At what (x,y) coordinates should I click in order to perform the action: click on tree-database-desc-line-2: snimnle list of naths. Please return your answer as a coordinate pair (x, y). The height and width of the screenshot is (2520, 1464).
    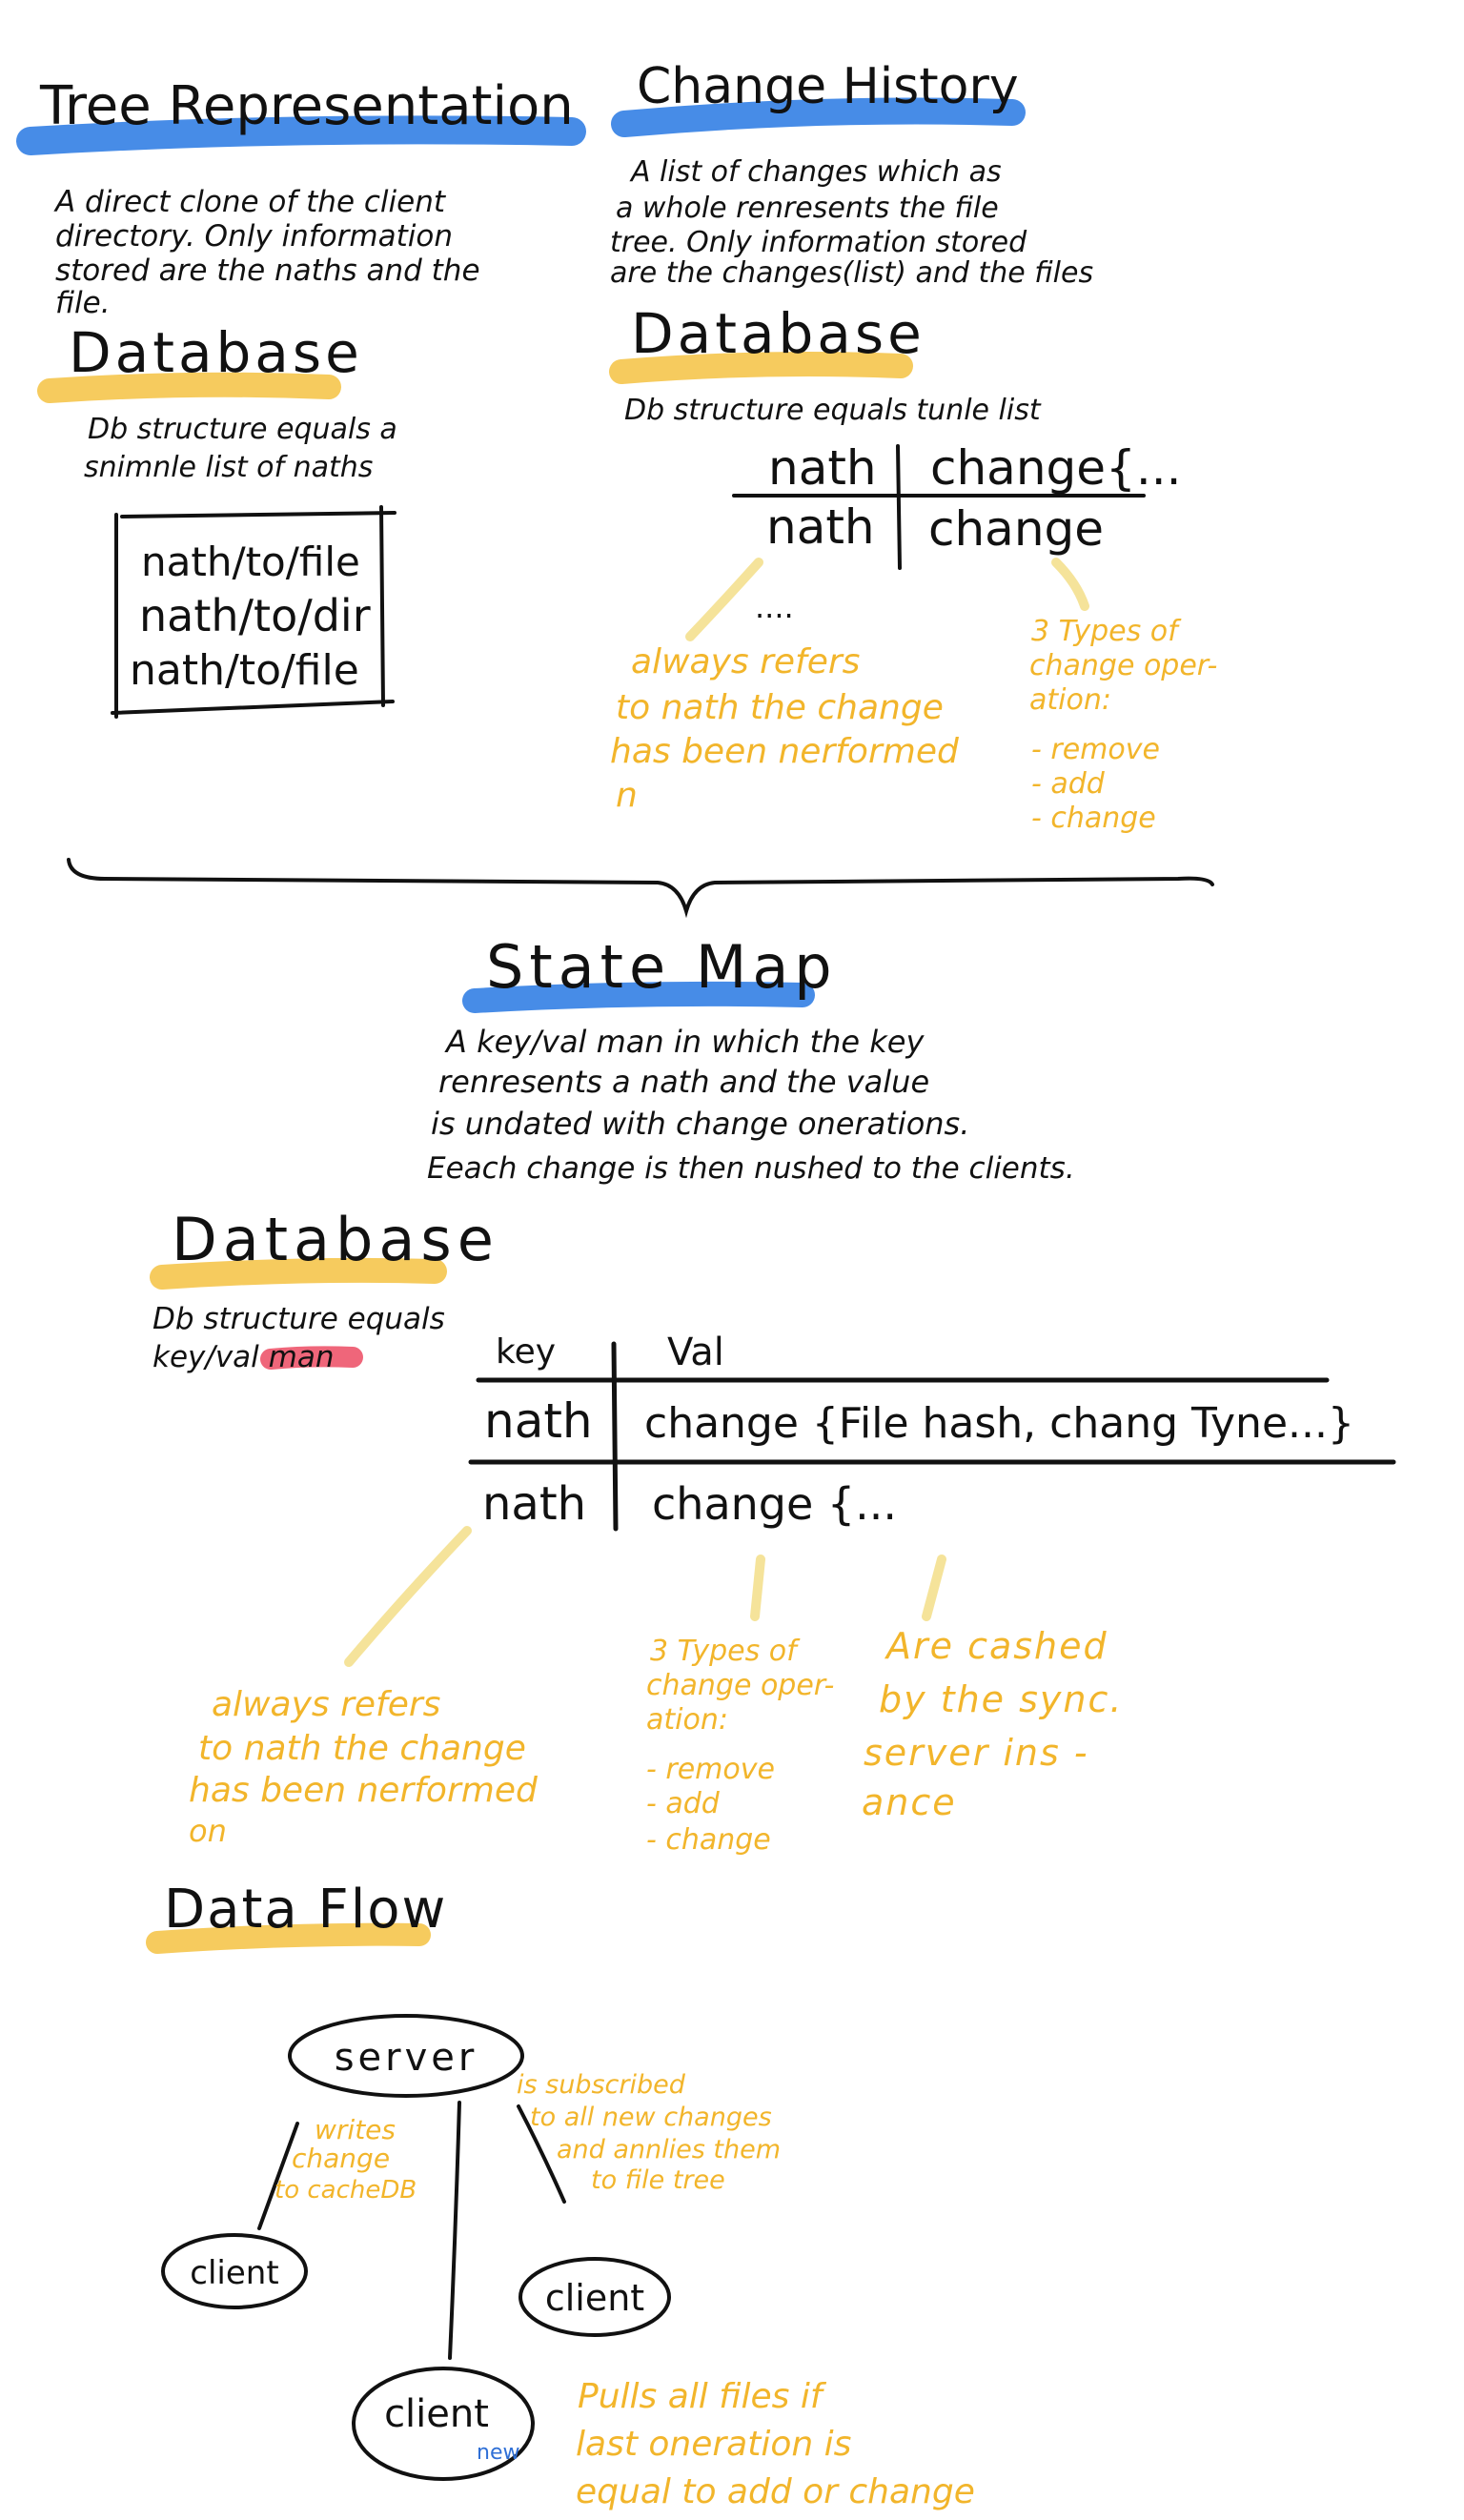
    Looking at the image, I should click on (228, 467).